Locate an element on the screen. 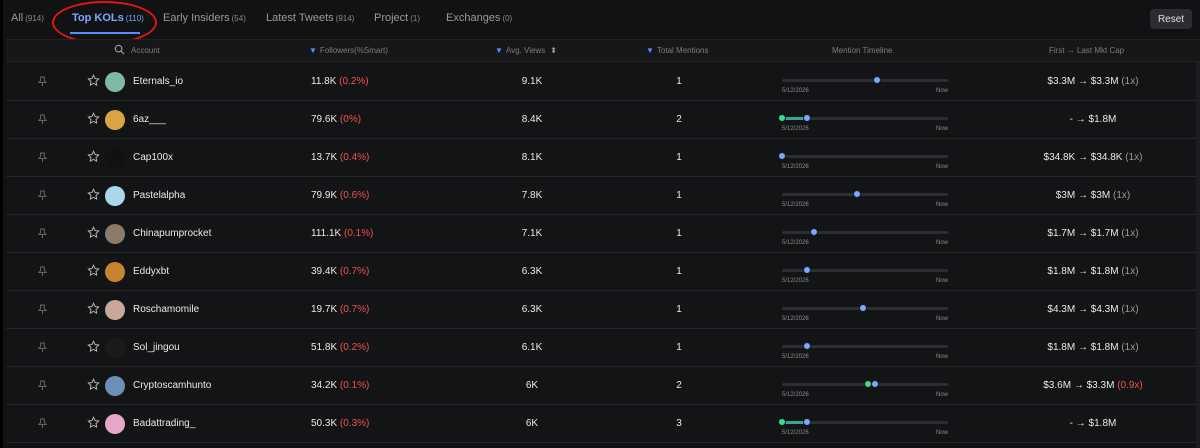  account-name: Cap100x is located at coordinates (153, 157).